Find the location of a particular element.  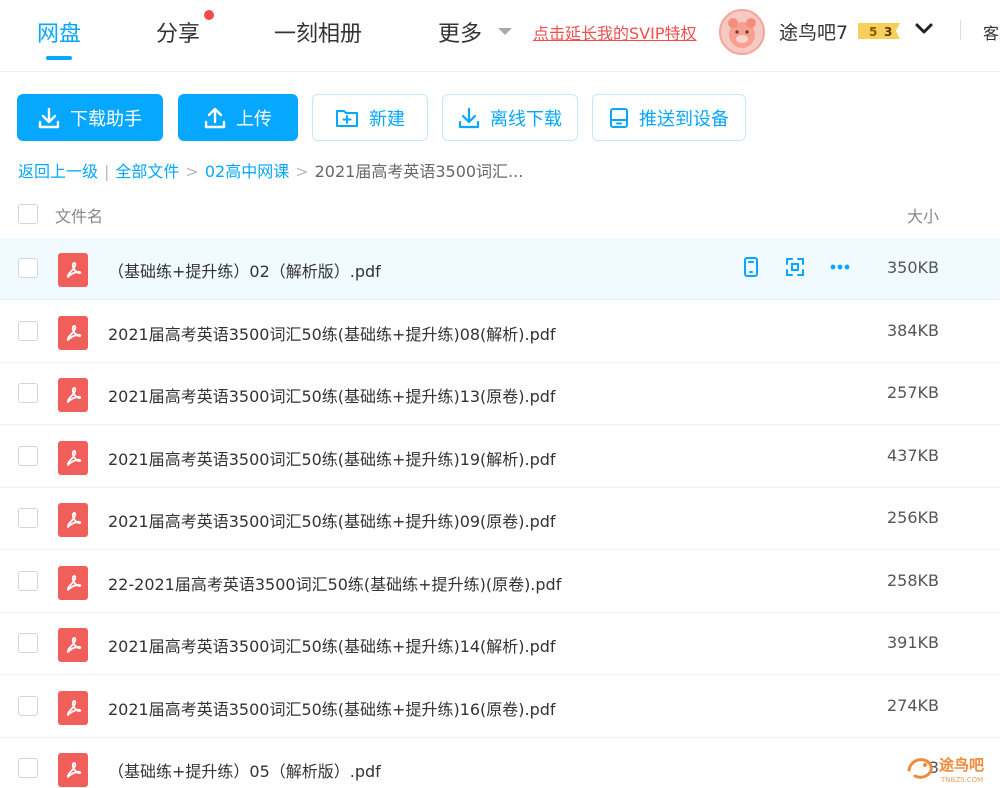

svip-renew-link: 点击延长我的SVIP特权 is located at coordinates (614, 32).